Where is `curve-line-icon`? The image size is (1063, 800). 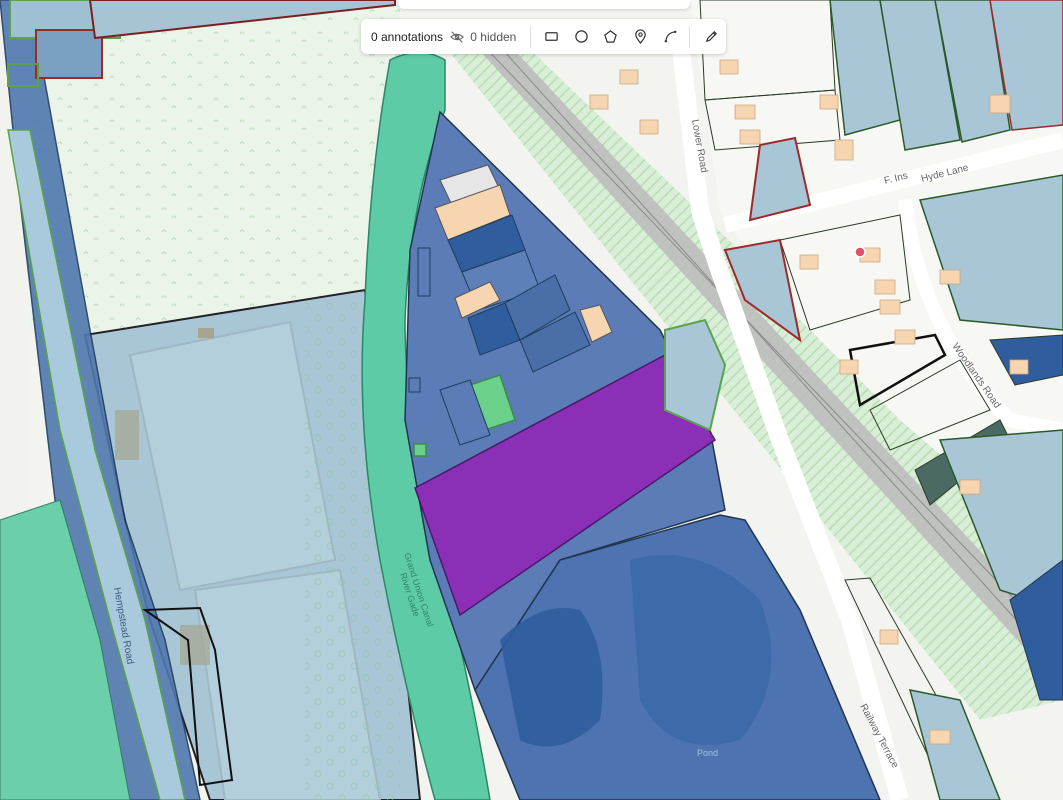 curve-line-icon is located at coordinates (670, 36).